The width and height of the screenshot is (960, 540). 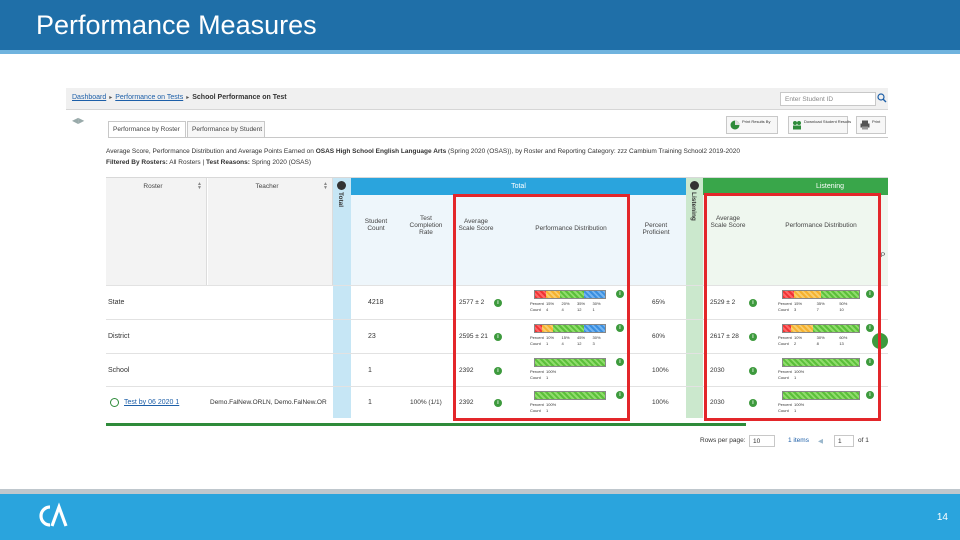 I want to click on tab-performance-by-roster: Performance by Roster, so click(x=147, y=129).